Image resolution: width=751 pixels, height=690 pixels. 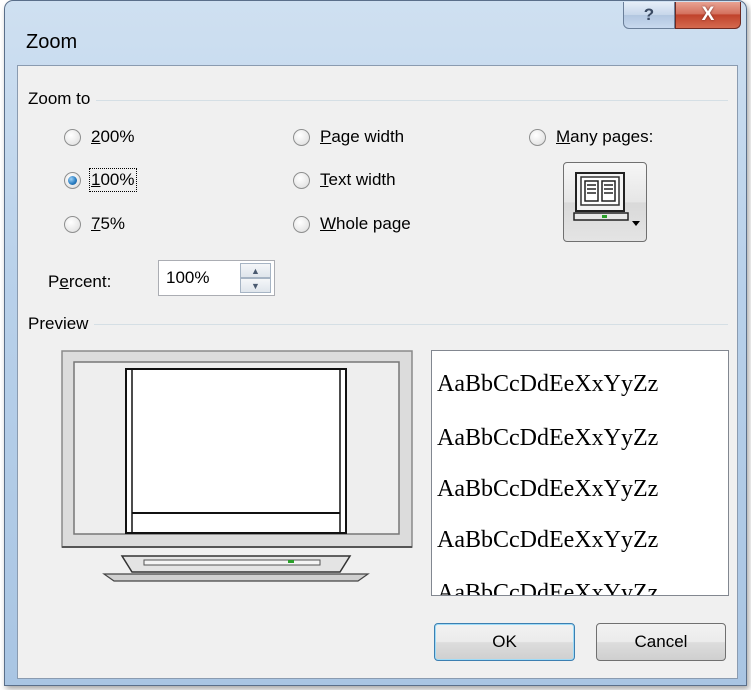 I want to click on zoom-to-group-label: Zoom to, so click(x=62, y=99).